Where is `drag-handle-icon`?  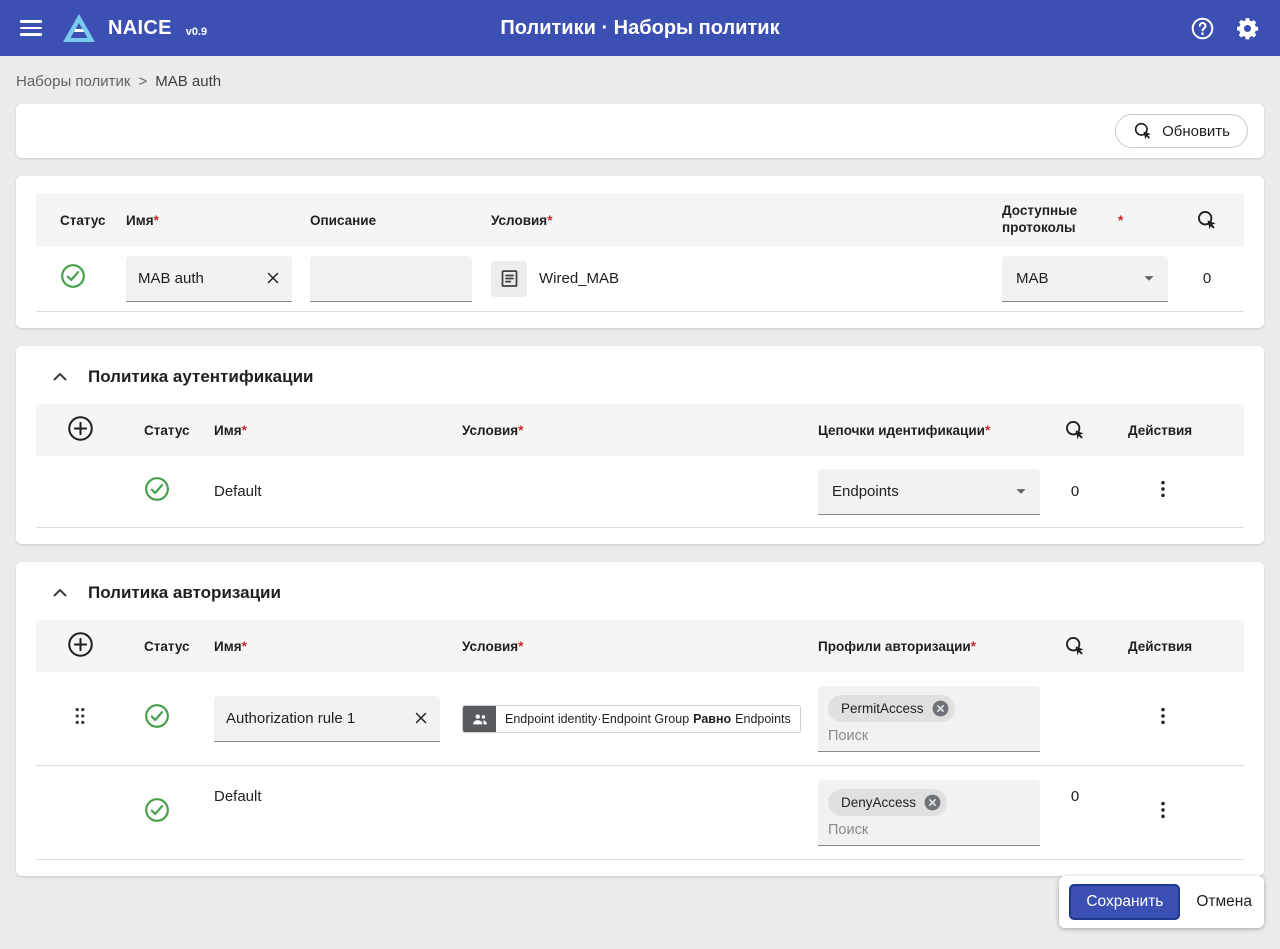 drag-handle-icon is located at coordinates (80, 716).